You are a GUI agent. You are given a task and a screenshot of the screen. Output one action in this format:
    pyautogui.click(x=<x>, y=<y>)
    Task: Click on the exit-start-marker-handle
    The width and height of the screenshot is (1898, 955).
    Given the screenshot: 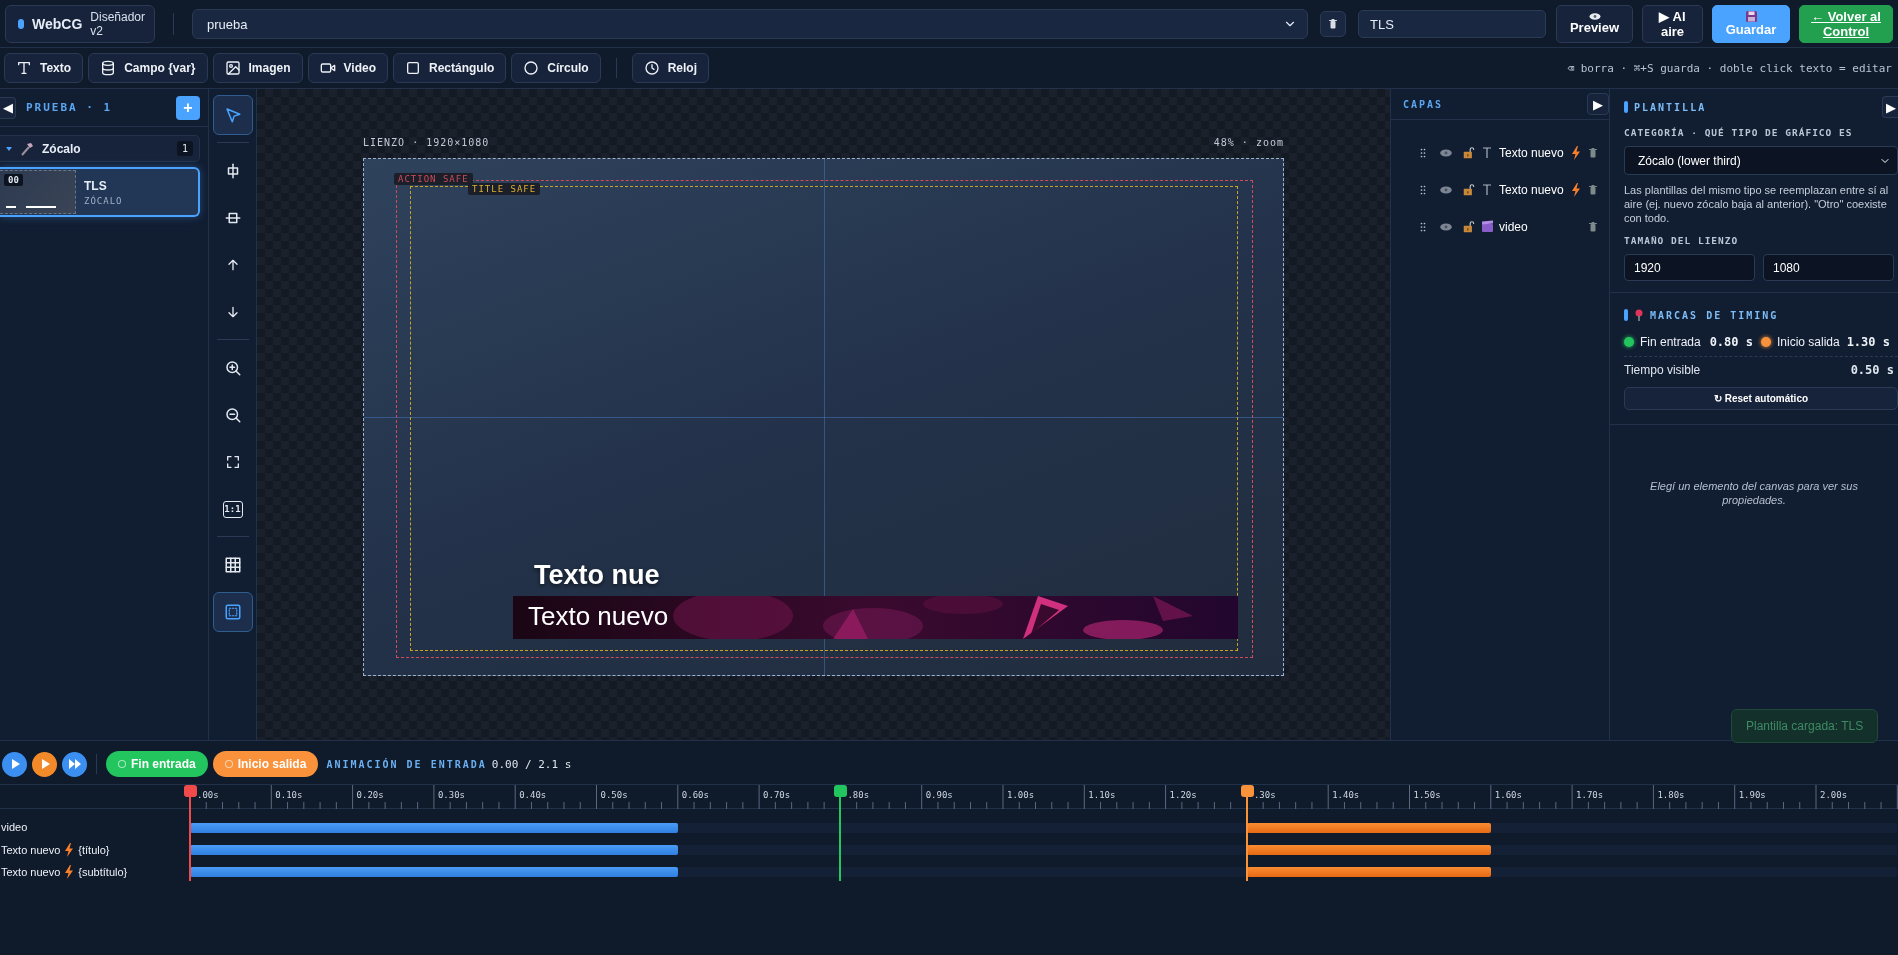 What is the action you would take?
    pyautogui.click(x=1247, y=791)
    